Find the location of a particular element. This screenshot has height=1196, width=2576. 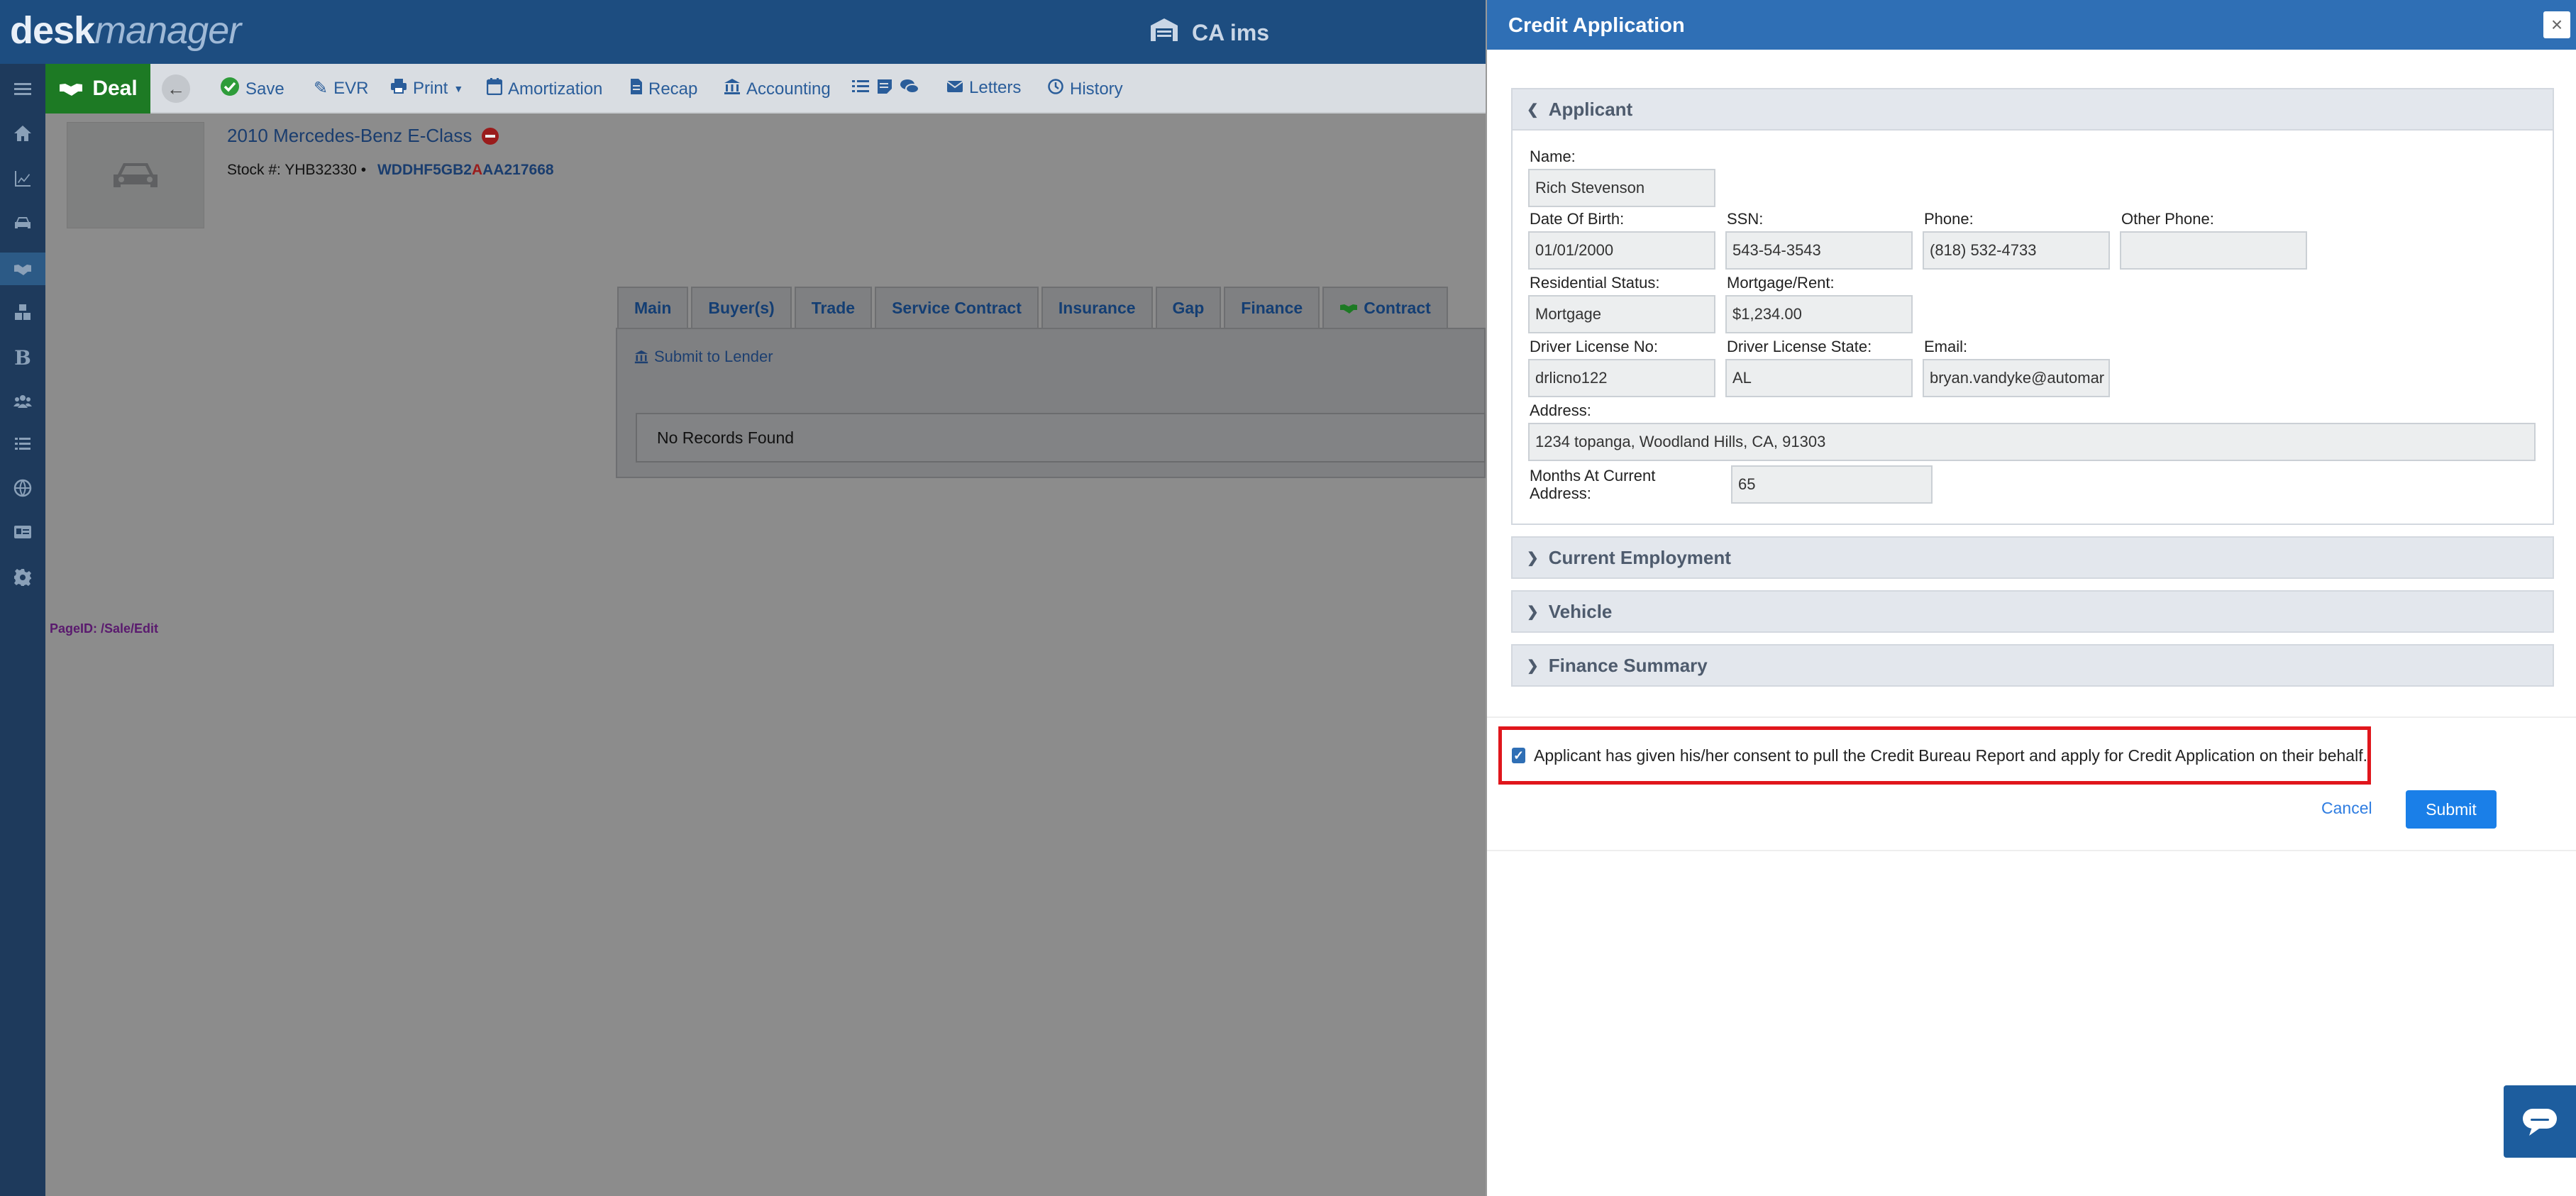

cancel-button: Cancel is located at coordinates (2346, 809).